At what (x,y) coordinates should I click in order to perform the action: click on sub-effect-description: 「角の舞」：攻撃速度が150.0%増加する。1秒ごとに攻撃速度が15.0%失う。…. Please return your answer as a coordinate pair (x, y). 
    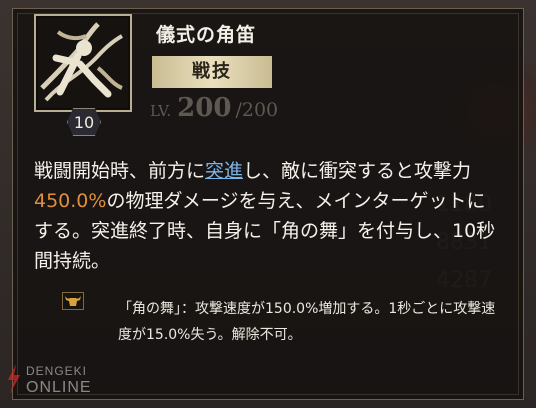
    Looking at the image, I should click on (307, 322).